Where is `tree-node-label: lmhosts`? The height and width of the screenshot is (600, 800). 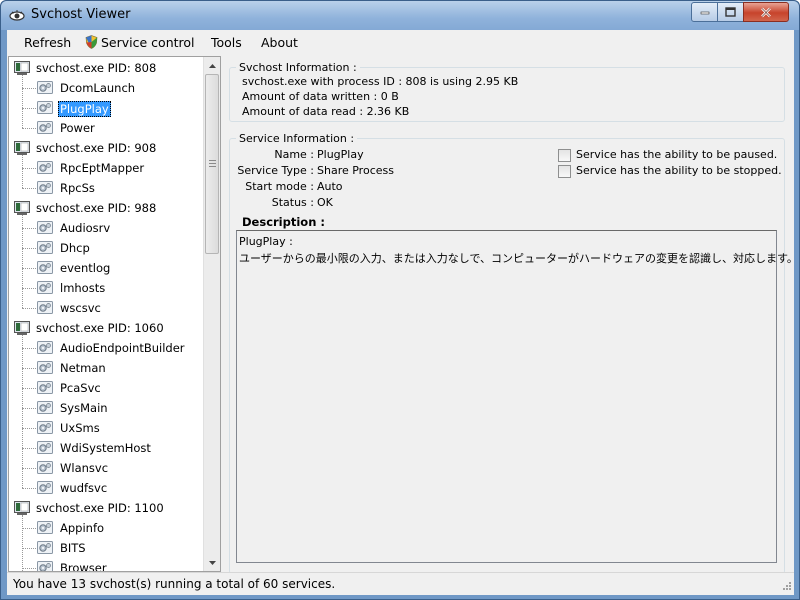
tree-node-label: lmhosts is located at coordinates (83, 288).